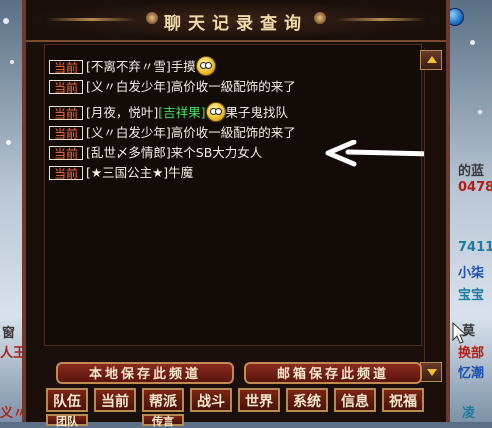  Describe the element at coordinates (236, 24) in the screenshot. I see `window-title: 聊天记录查询` at that location.